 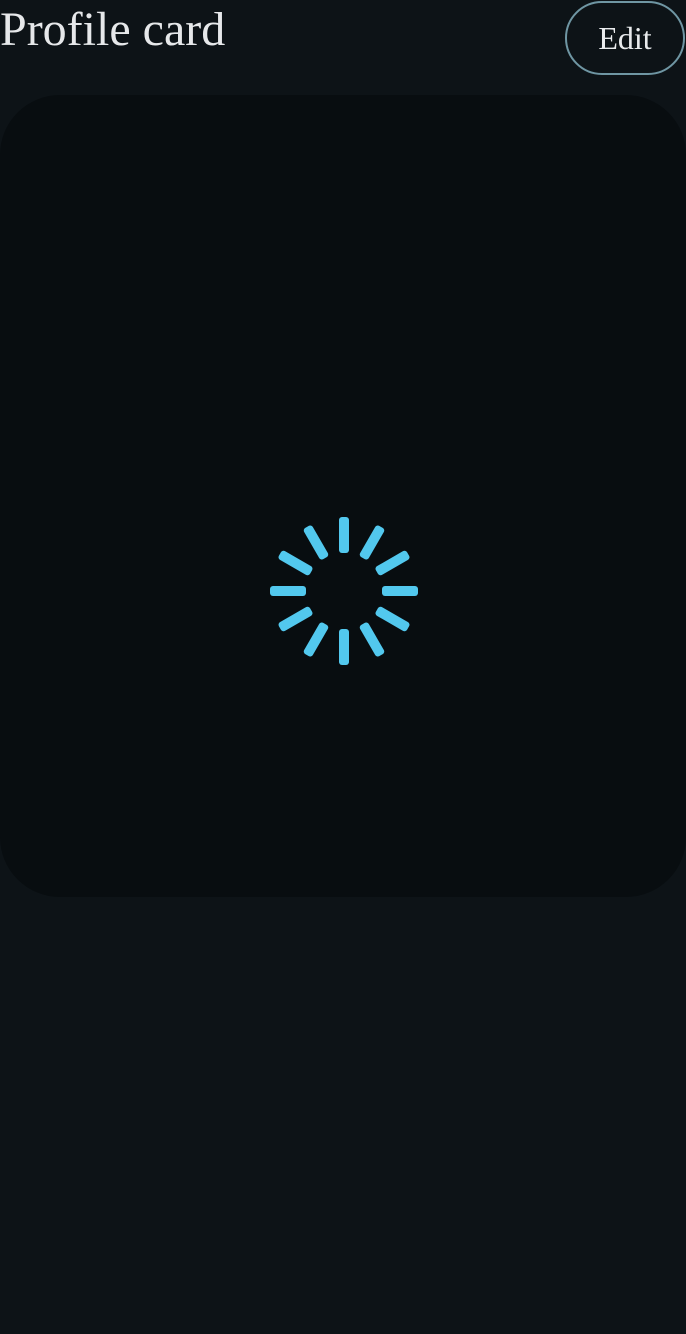 I want to click on page-title: Profile card, so click(x=113, y=29).